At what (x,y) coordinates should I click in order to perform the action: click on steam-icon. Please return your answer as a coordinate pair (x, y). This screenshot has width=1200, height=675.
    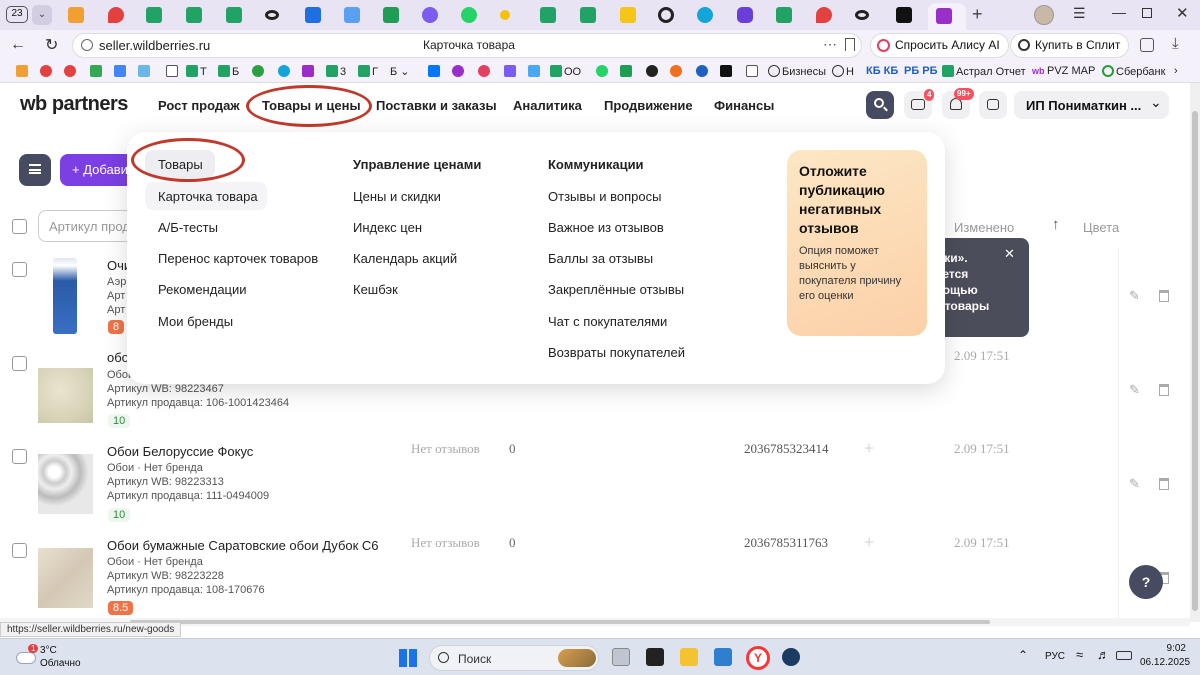
    Looking at the image, I should click on (791, 657).